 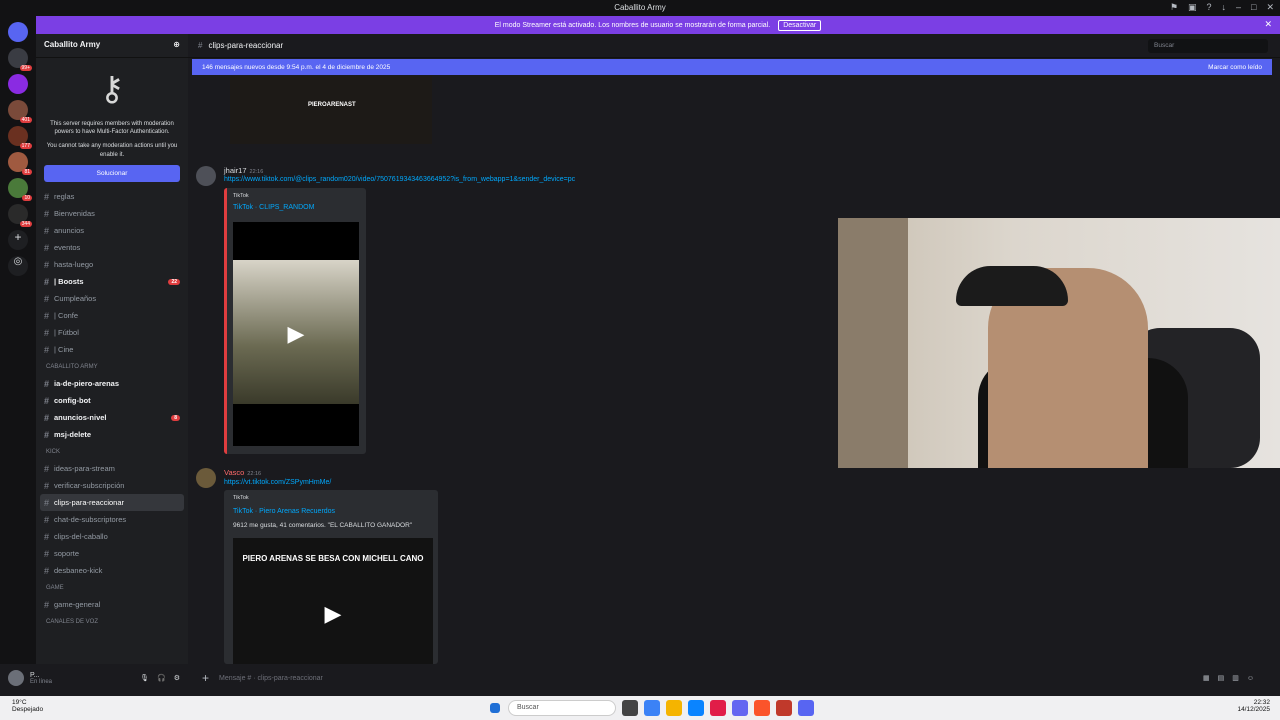 I want to click on channel-ia-de-piero-arenas: # ia-de-piero-arenas, so click(x=112, y=383).